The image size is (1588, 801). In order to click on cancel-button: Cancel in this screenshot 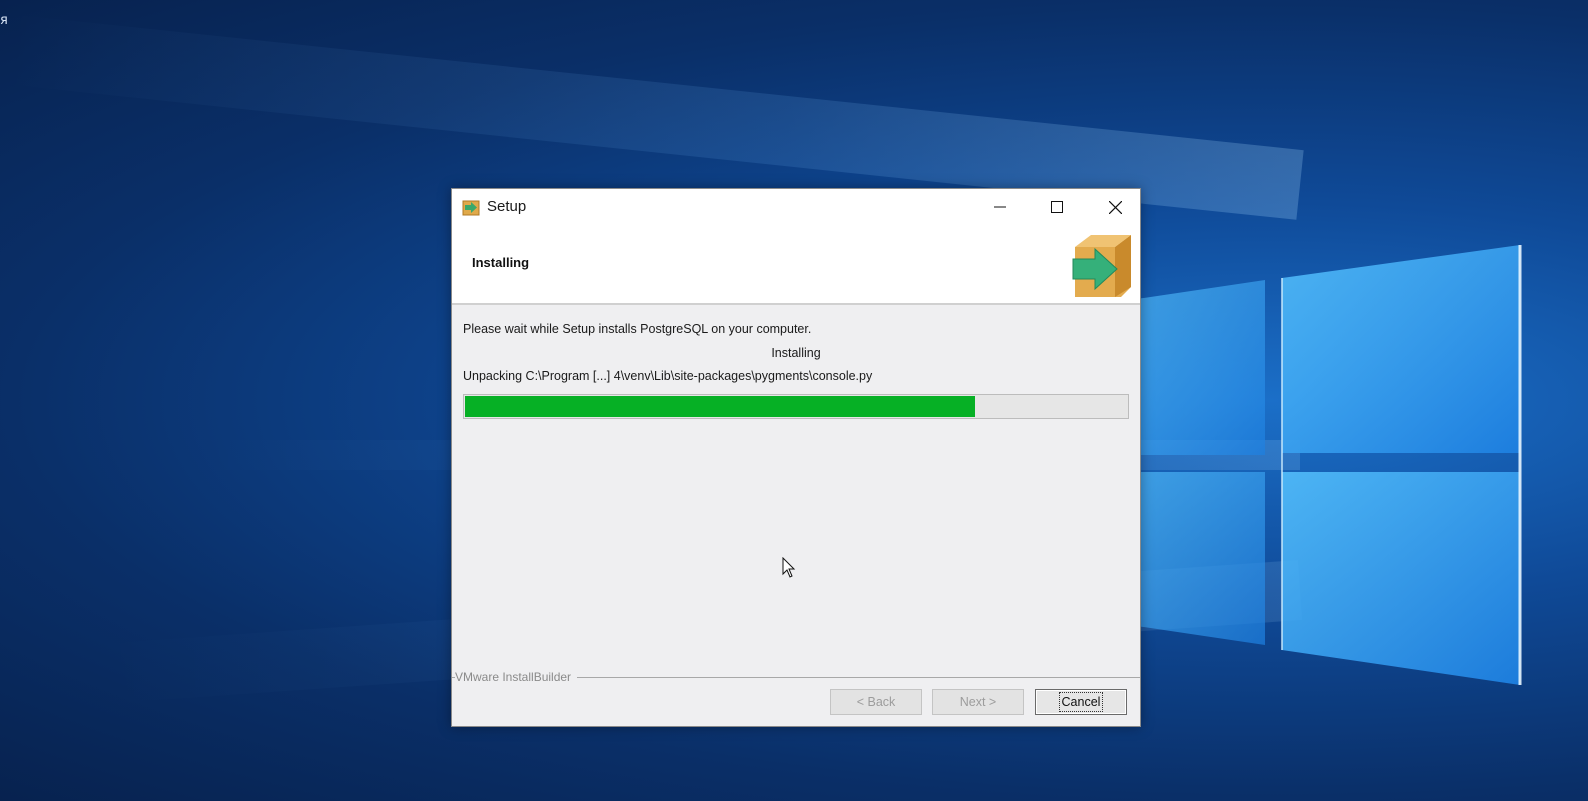, I will do `click(1081, 702)`.